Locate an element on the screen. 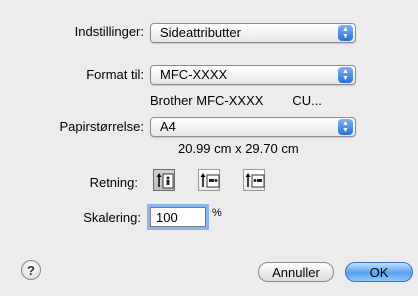  help-button: ? is located at coordinates (31, 270).